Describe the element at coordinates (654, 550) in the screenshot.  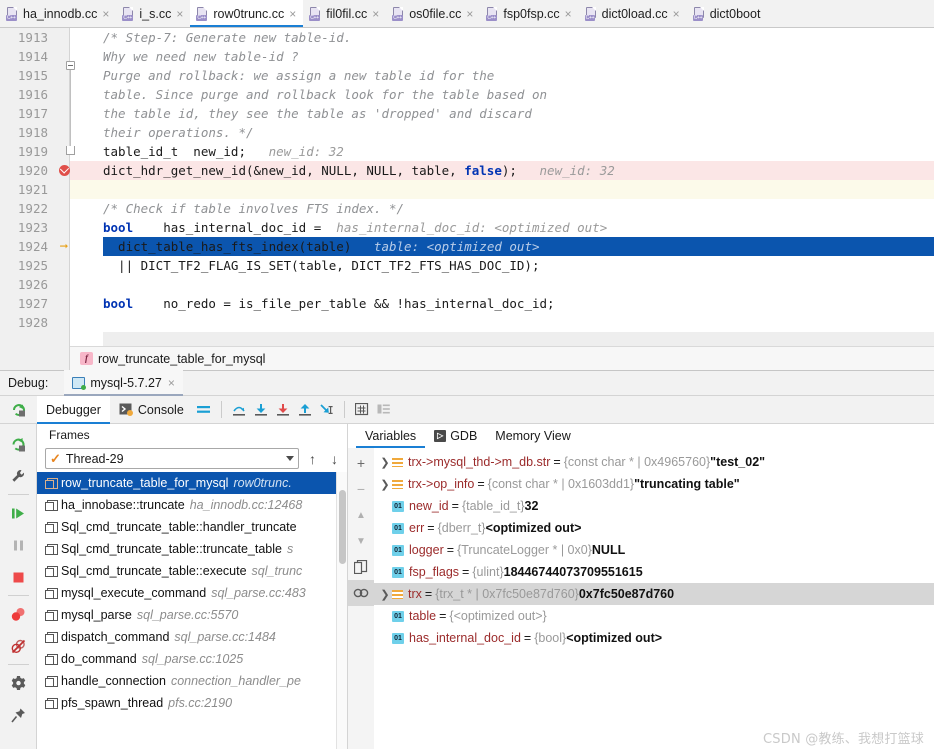
I see `variable-row: ❯01logger={TruncateLogger * | 0x0} NULL` at that location.